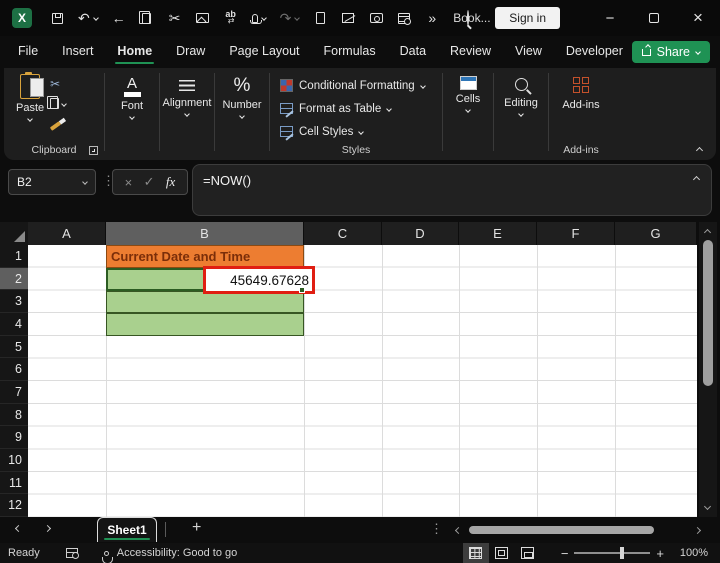 Image resolution: width=720 pixels, height=563 pixels. Describe the element at coordinates (468, 18) in the screenshot. I see `search-icon` at that location.